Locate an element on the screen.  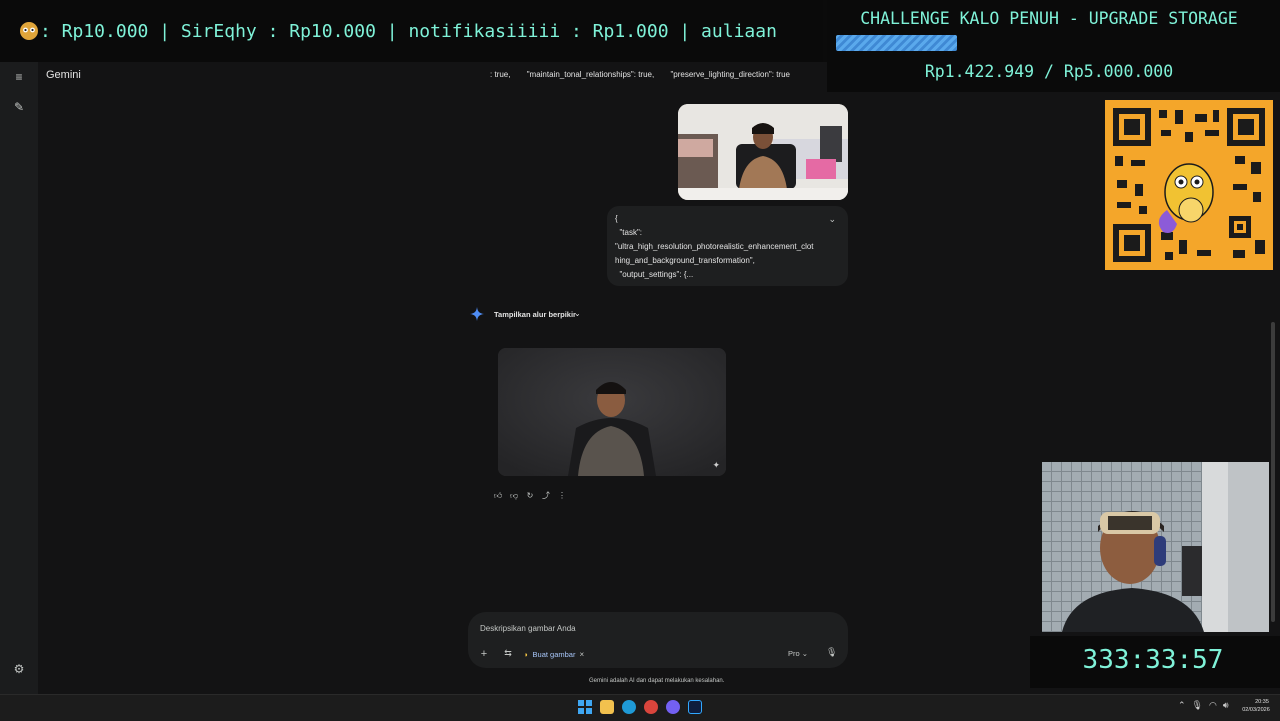
chevron-up-icon: ⌃ is located at coordinates (1182, 705).